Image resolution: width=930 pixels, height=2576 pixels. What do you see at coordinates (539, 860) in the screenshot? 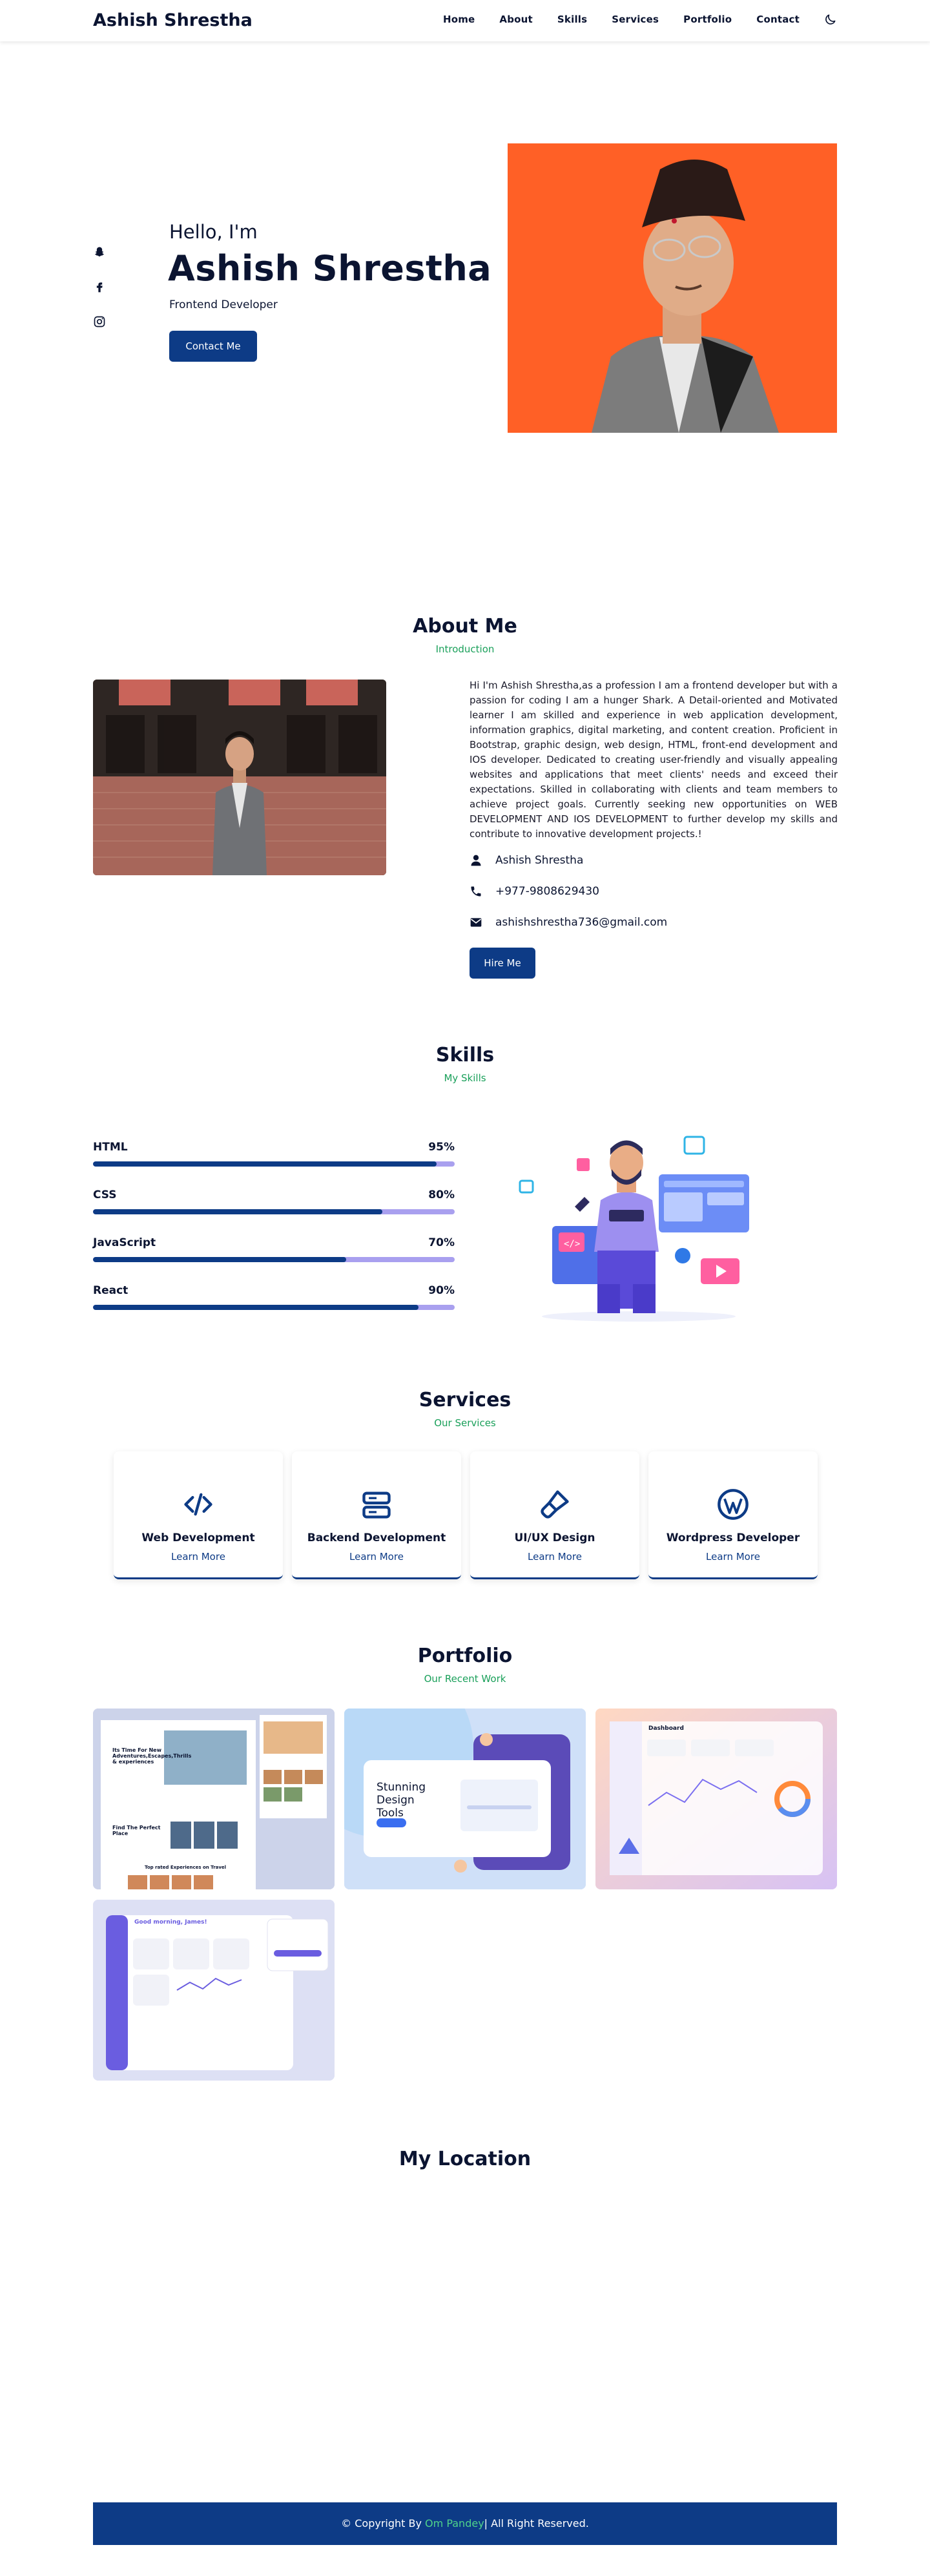
I see `about-name: Ashish Shrestha` at bounding box center [539, 860].